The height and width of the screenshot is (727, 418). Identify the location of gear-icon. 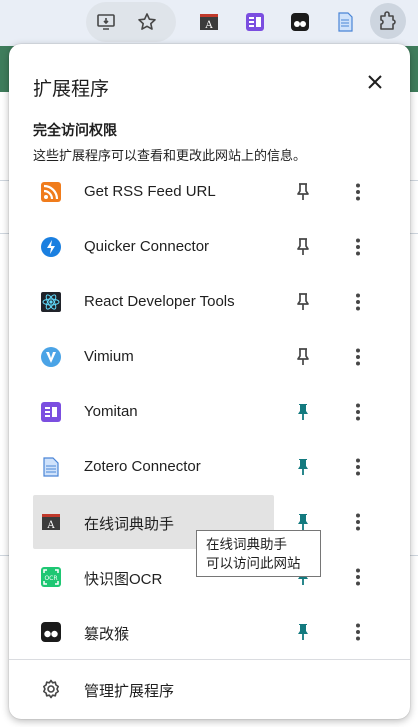
(51, 689).